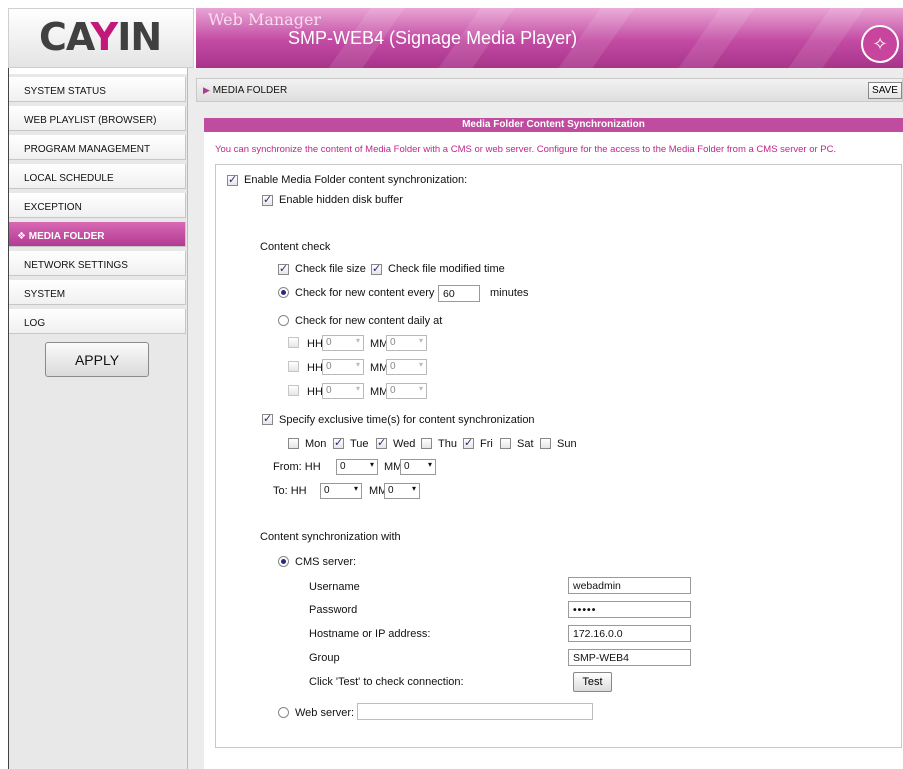  Describe the element at coordinates (330, 269) in the screenshot. I see `check-file-size-label: Check file size` at that location.